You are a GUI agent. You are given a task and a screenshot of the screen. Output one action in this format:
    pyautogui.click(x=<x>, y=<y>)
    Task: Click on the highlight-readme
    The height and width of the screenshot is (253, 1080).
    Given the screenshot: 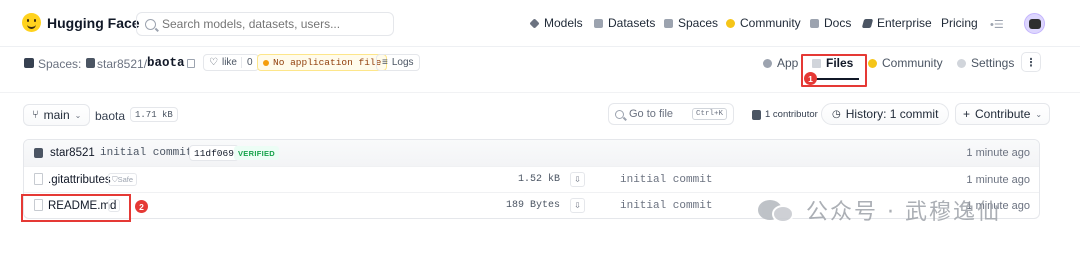 What is the action you would take?
    pyautogui.click(x=76, y=208)
    